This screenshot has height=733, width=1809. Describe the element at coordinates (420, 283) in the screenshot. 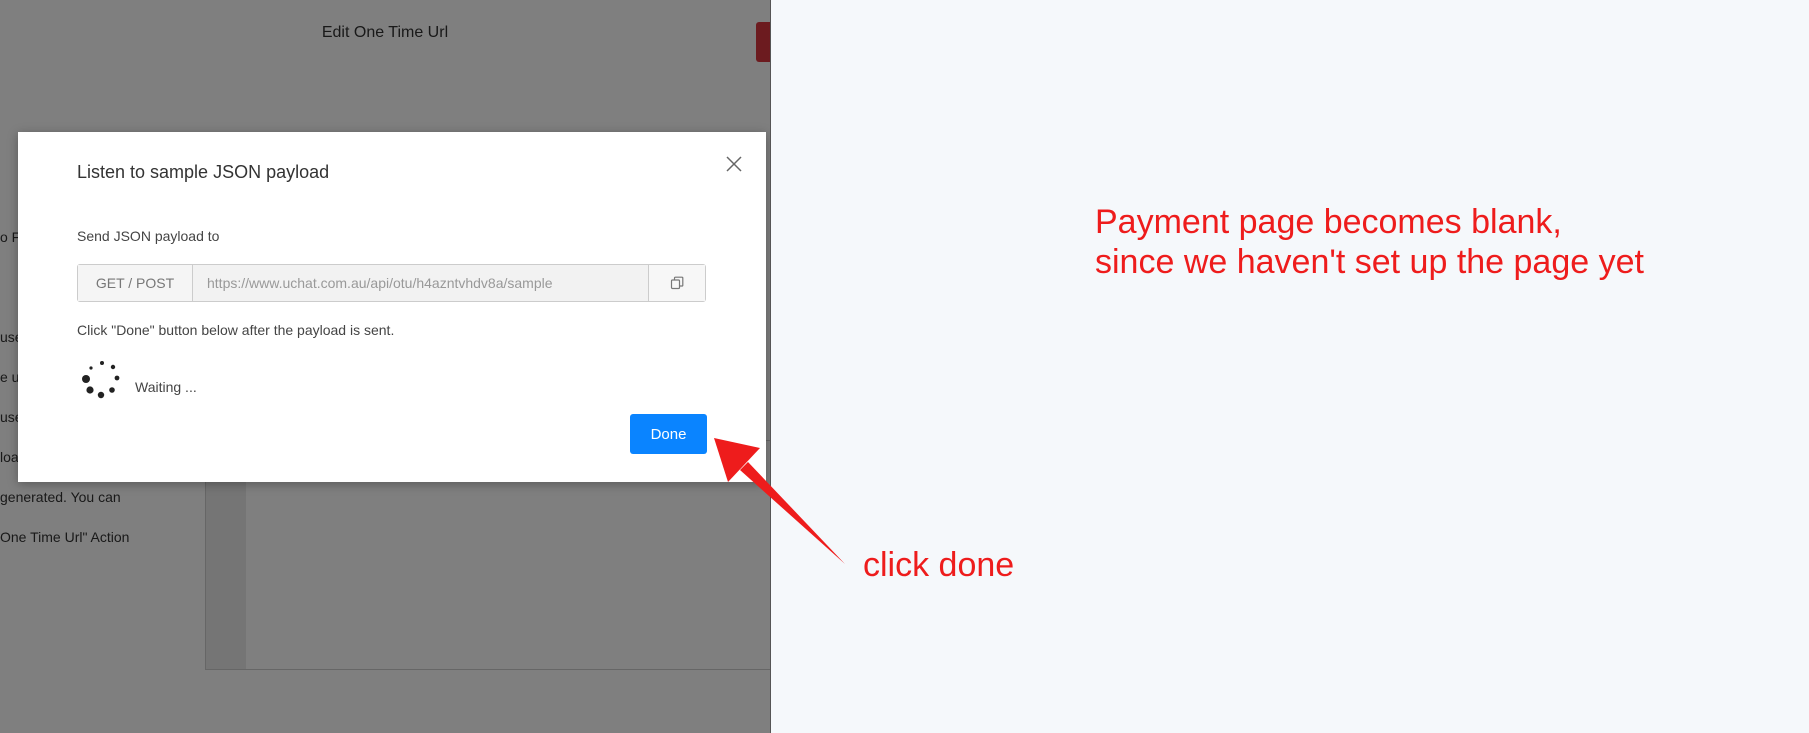

I see `payload-url-field` at that location.